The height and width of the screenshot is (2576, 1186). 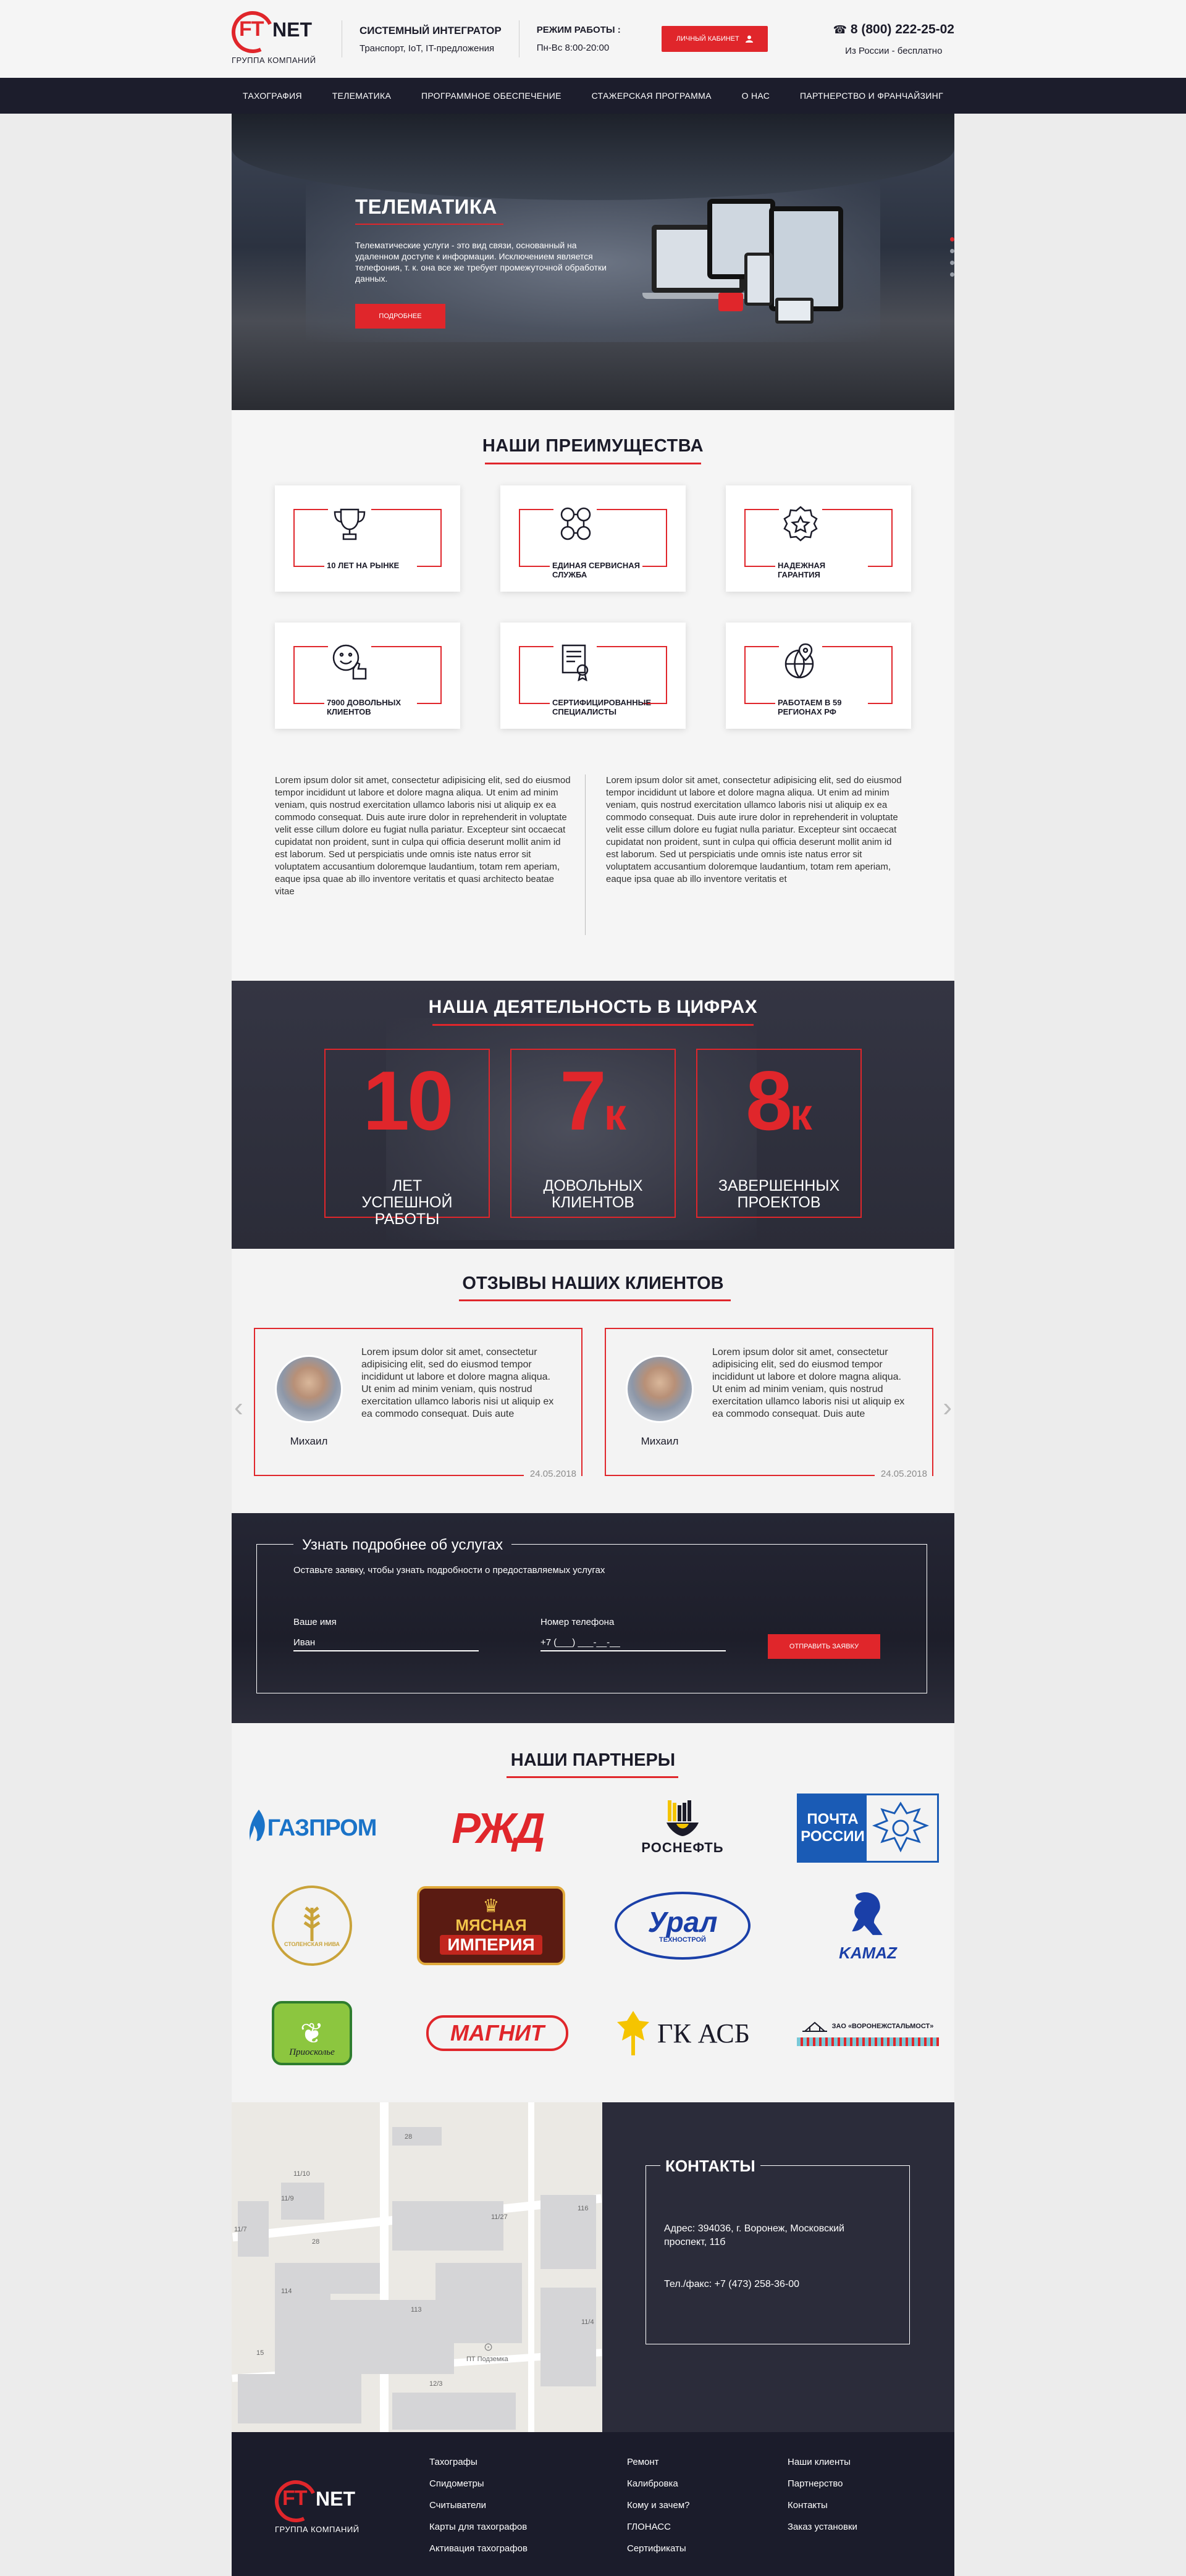 I want to click on map-label: 11/7, so click(x=240, y=2229).